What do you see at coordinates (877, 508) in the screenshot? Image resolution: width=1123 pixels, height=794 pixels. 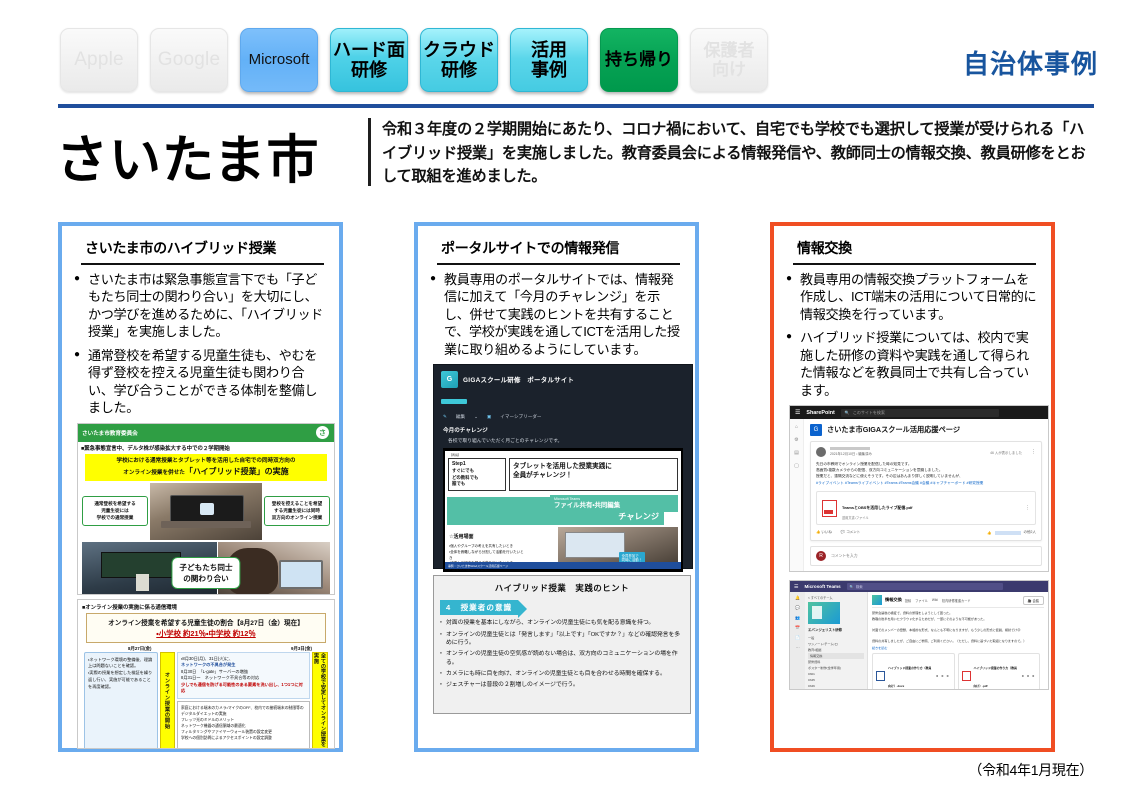 I see `figure-e-file-name: TeamsとOBSを活用したライブ配信.pdf` at bounding box center [877, 508].